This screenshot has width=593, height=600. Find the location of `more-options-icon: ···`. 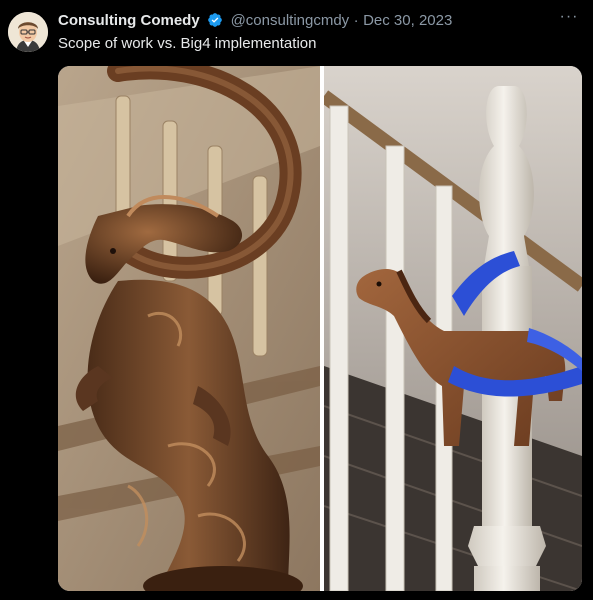

more-options-icon: ··· is located at coordinates (569, 19).